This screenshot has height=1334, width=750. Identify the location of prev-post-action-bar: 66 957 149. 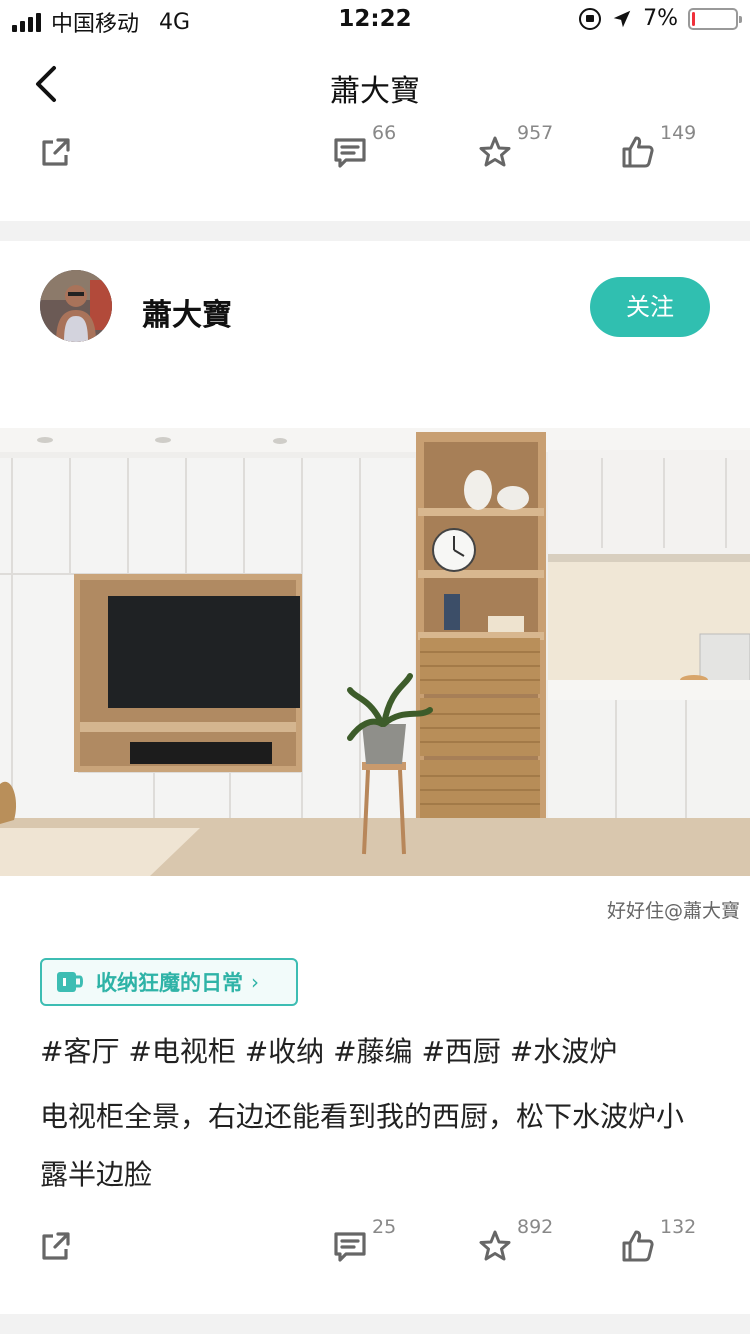
(375, 152).